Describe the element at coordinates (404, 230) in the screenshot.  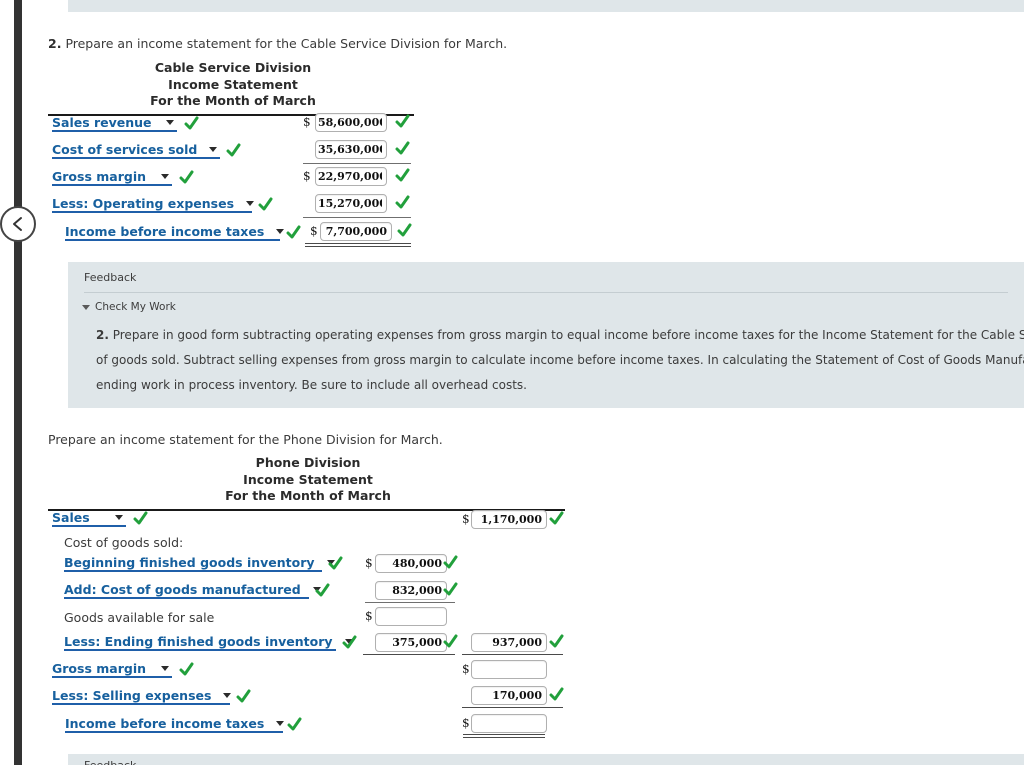
I see `cable-row-4-amount-check-icon` at that location.